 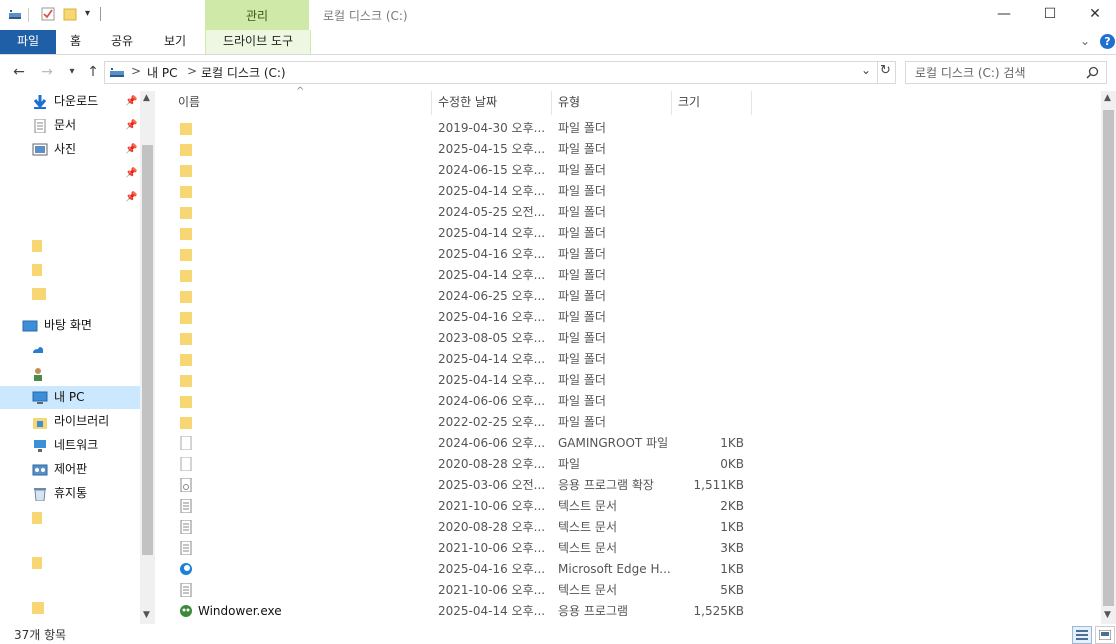 What do you see at coordinates (1105, 635) in the screenshot?
I see `large-icons-view-button` at bounding box center [1105, 635].